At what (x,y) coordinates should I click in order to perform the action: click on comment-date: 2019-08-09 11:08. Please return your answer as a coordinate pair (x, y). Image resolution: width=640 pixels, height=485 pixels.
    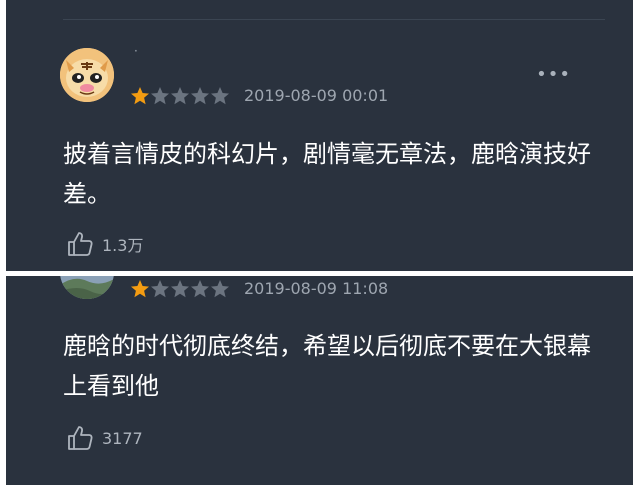
    Looking at the image, I should click on (316, 288).